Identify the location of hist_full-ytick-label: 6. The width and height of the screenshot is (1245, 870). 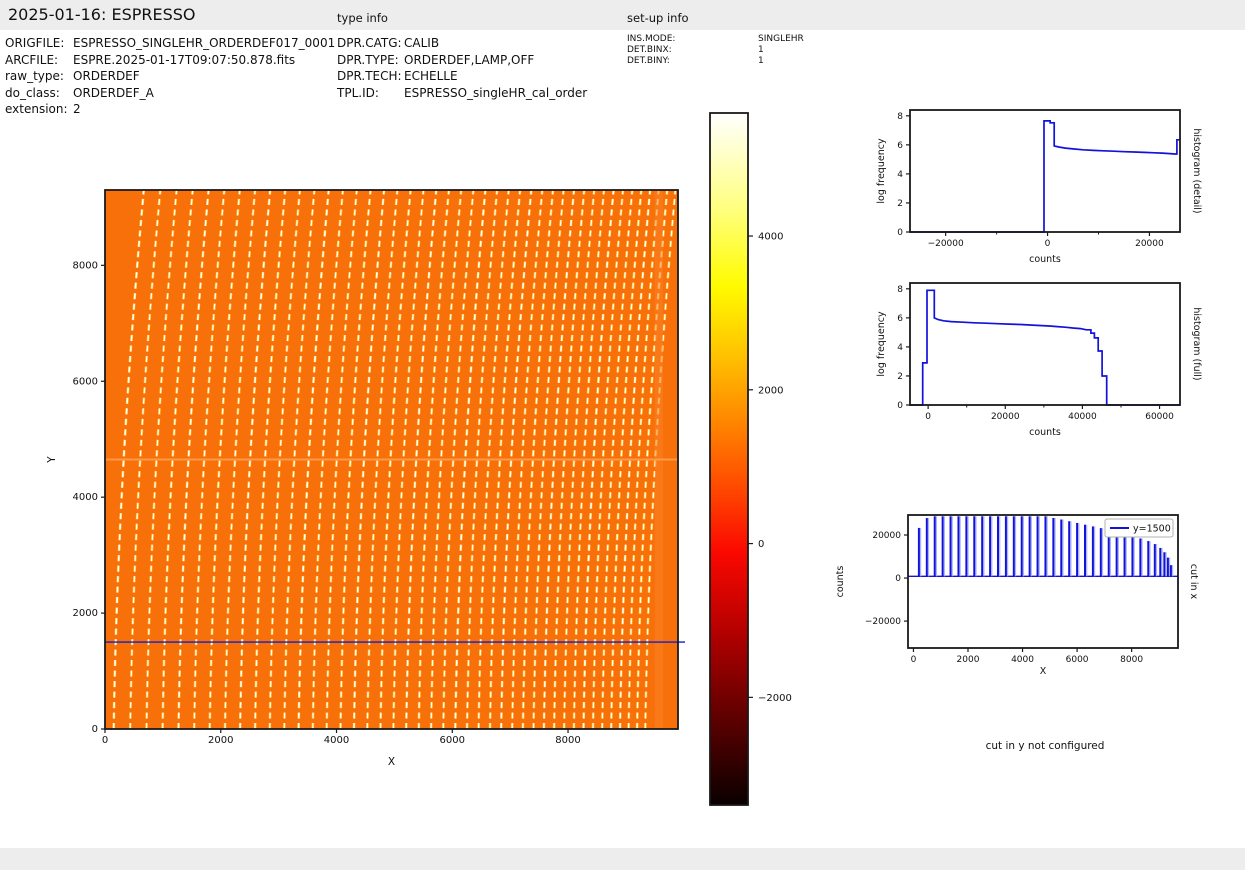
(900, 319).